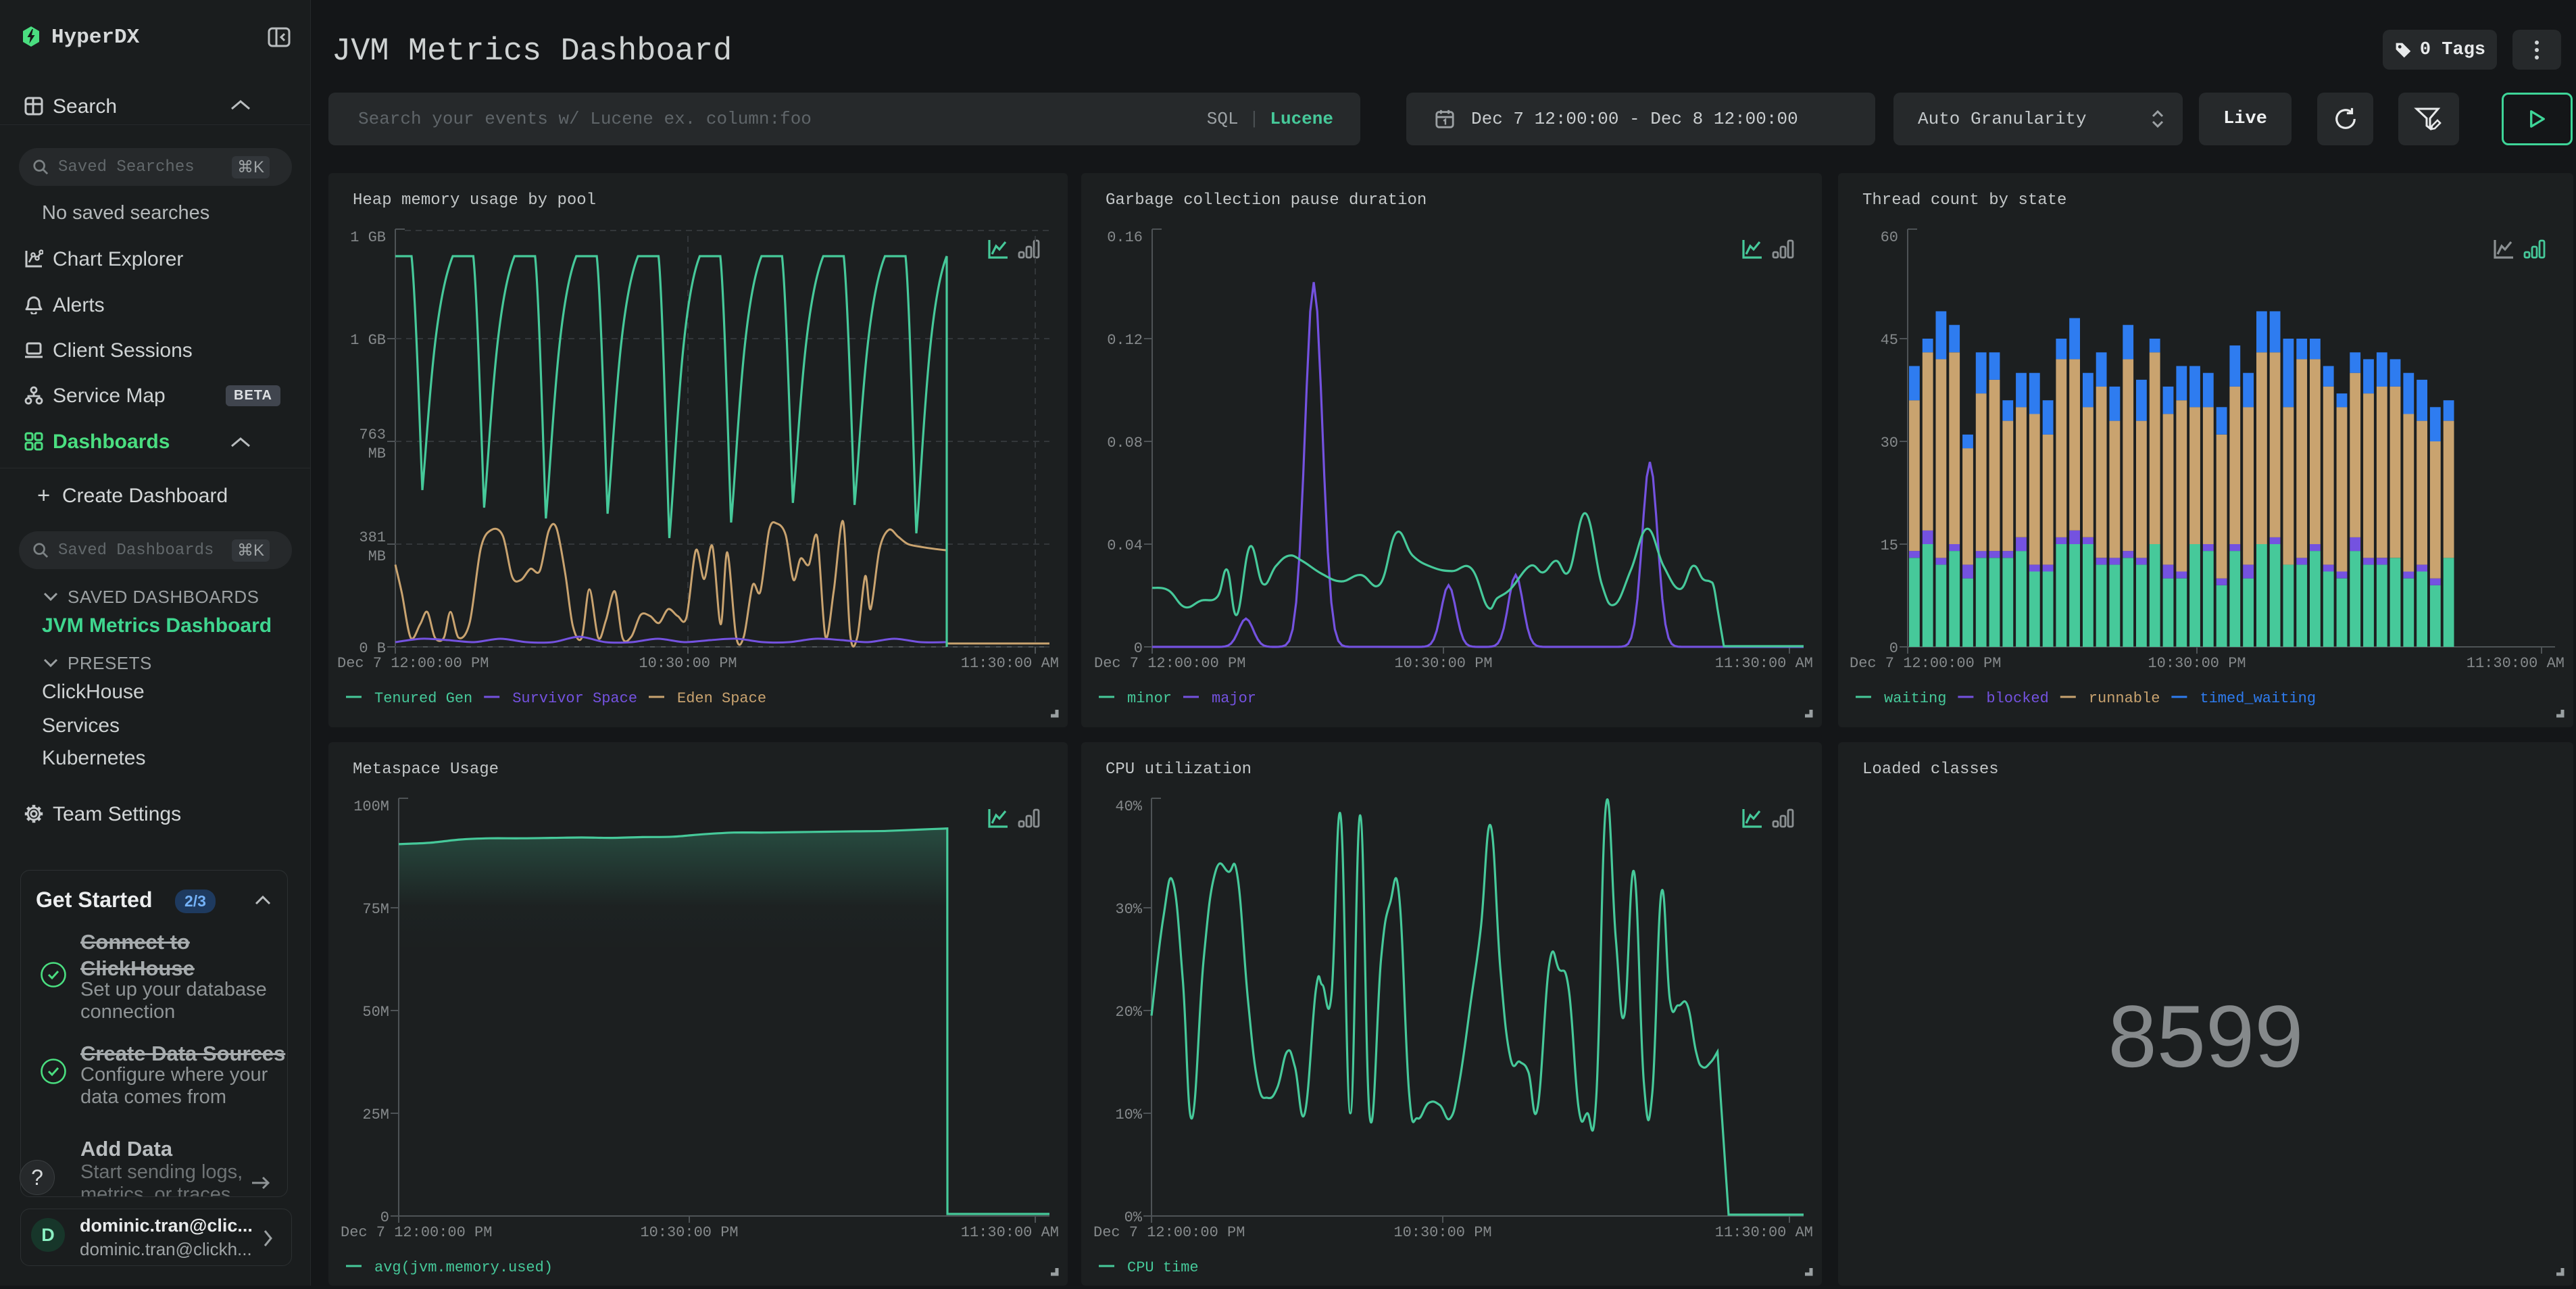 This screenshot has width=2576, height=1289. I want to click on svg-text: Eden Space, so click(721, 699).